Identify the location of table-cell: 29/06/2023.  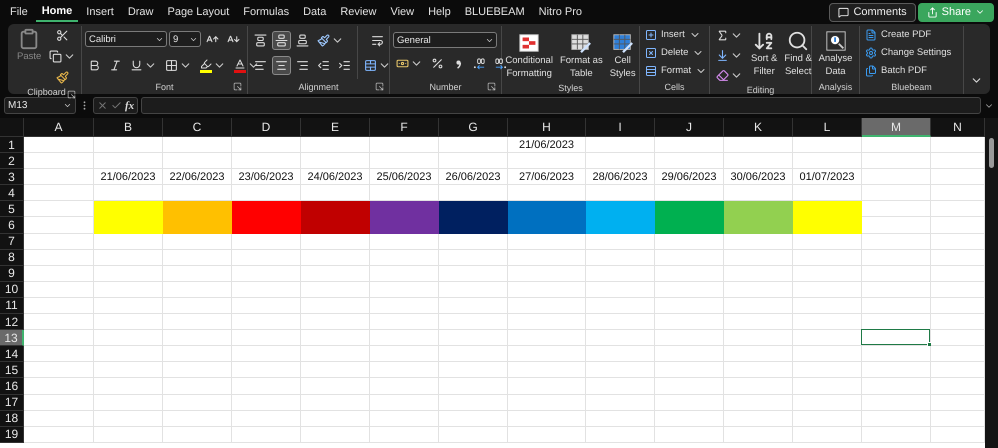
(689, 177).